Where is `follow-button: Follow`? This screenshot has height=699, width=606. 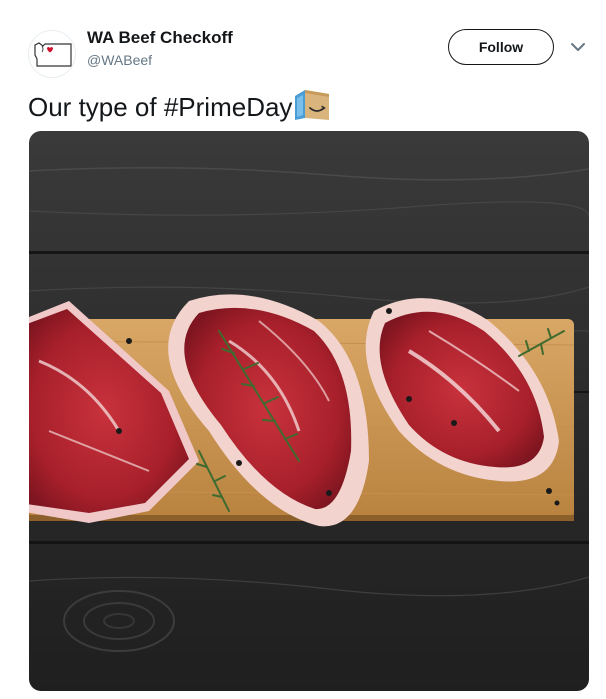 follow-button: Follow is located at coordinates (501, 47).